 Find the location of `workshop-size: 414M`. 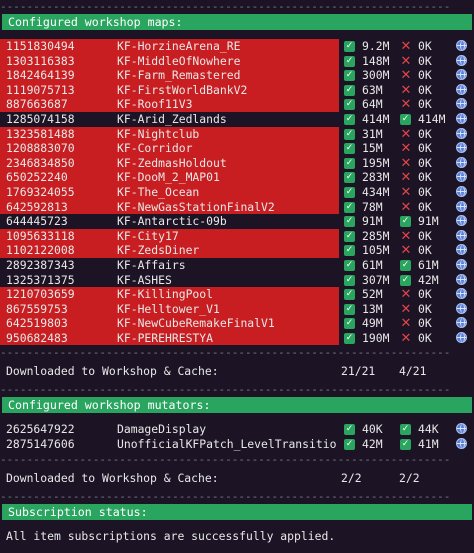

workshop-size: 414M is located at coordinates (376, 118).